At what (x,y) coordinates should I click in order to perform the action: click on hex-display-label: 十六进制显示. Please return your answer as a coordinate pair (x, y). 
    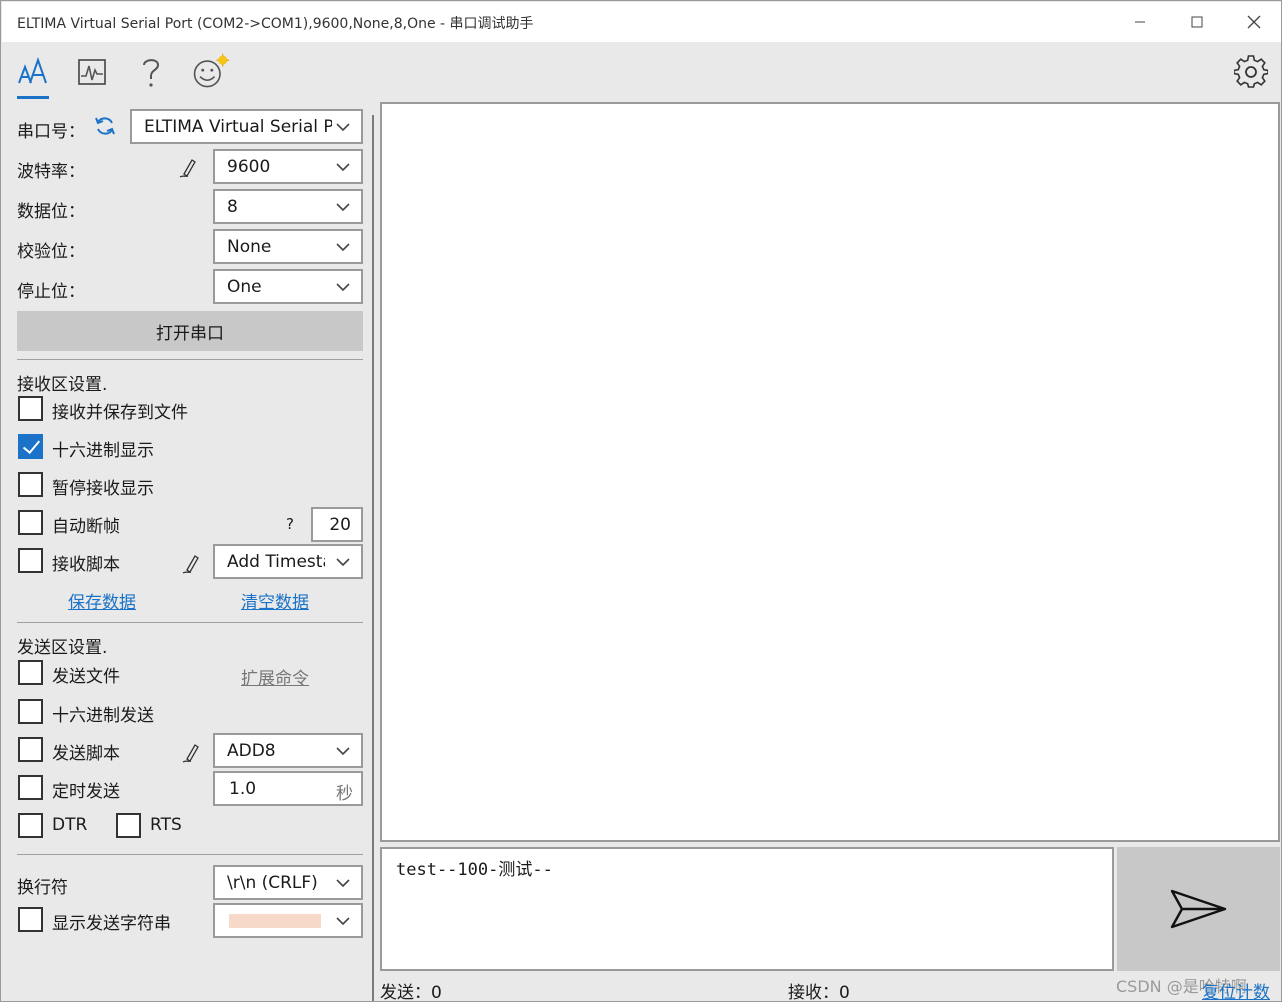
    Looking at the image, I should click on (103, 451).